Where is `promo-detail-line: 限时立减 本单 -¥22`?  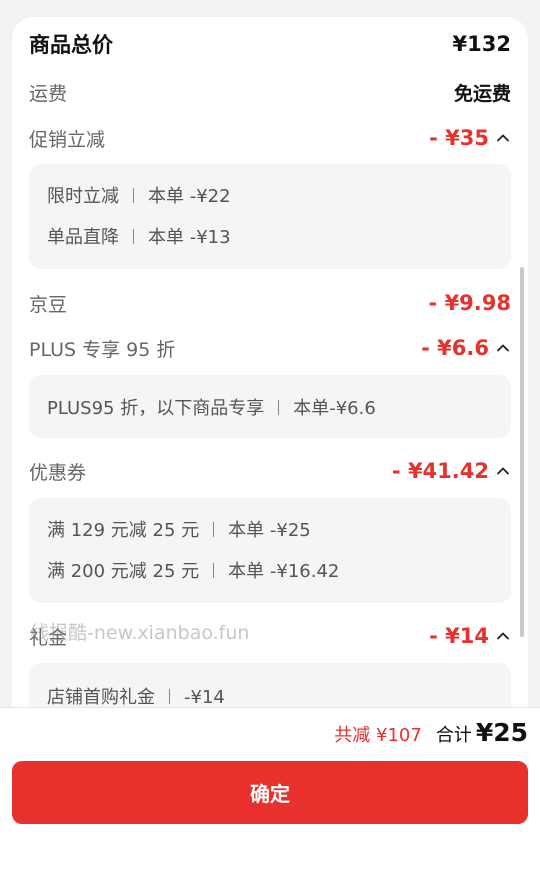 promo-detail-line: 限时立减 本单 -¥22 is located at coordinates (139, 195).